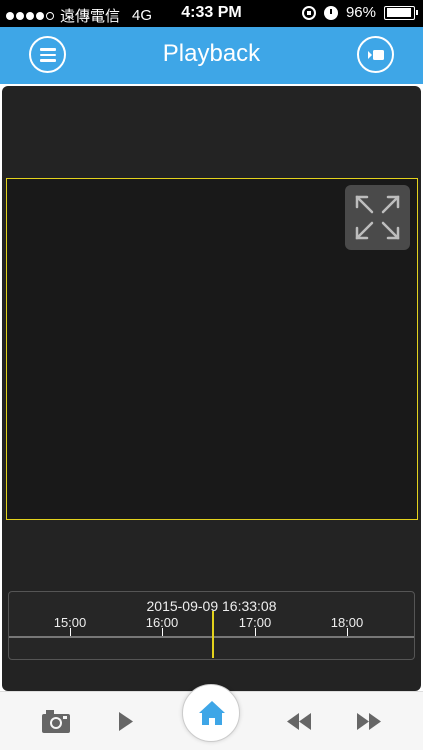  I want to click on camera-list-button, so click(375, 54).